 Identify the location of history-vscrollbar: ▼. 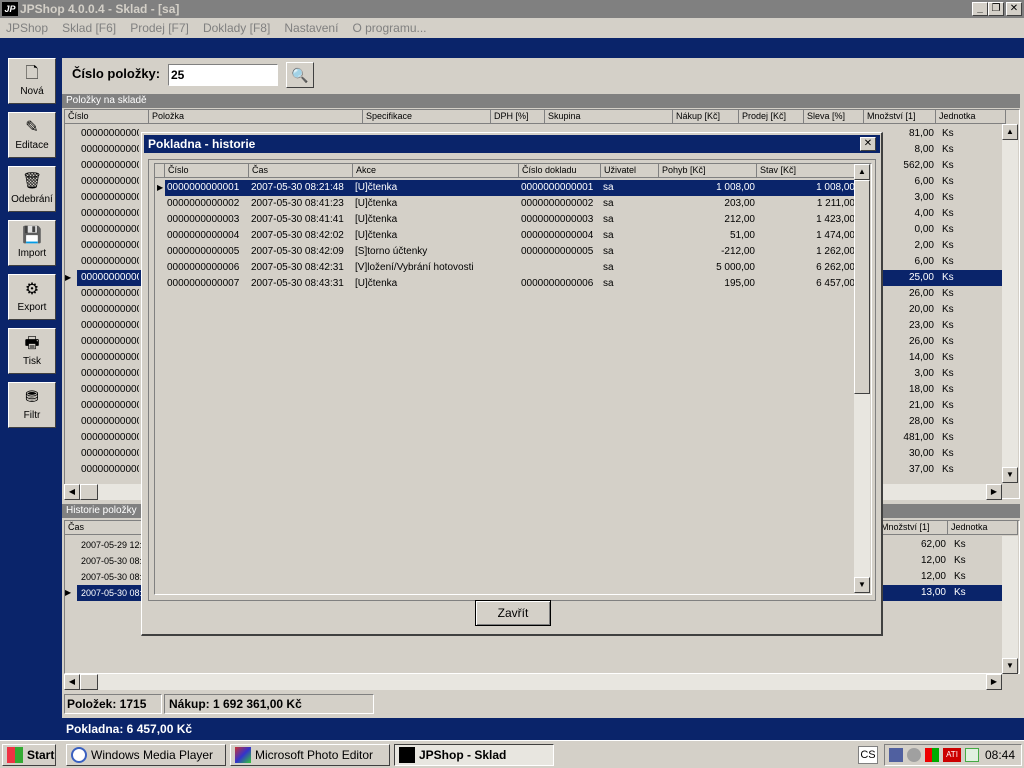
(1010, 605).